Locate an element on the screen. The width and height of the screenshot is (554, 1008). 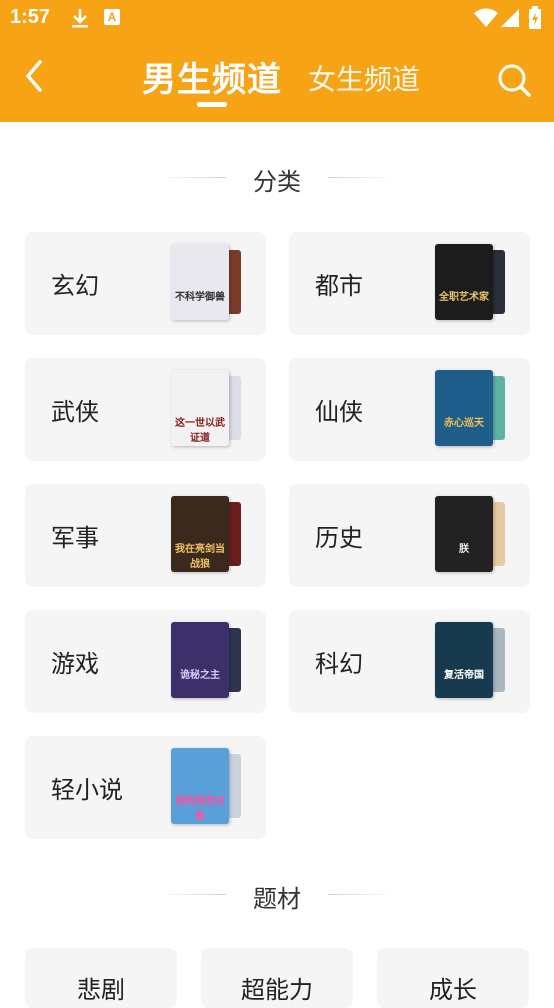
signal-icon is located at coordinates (510, 20).